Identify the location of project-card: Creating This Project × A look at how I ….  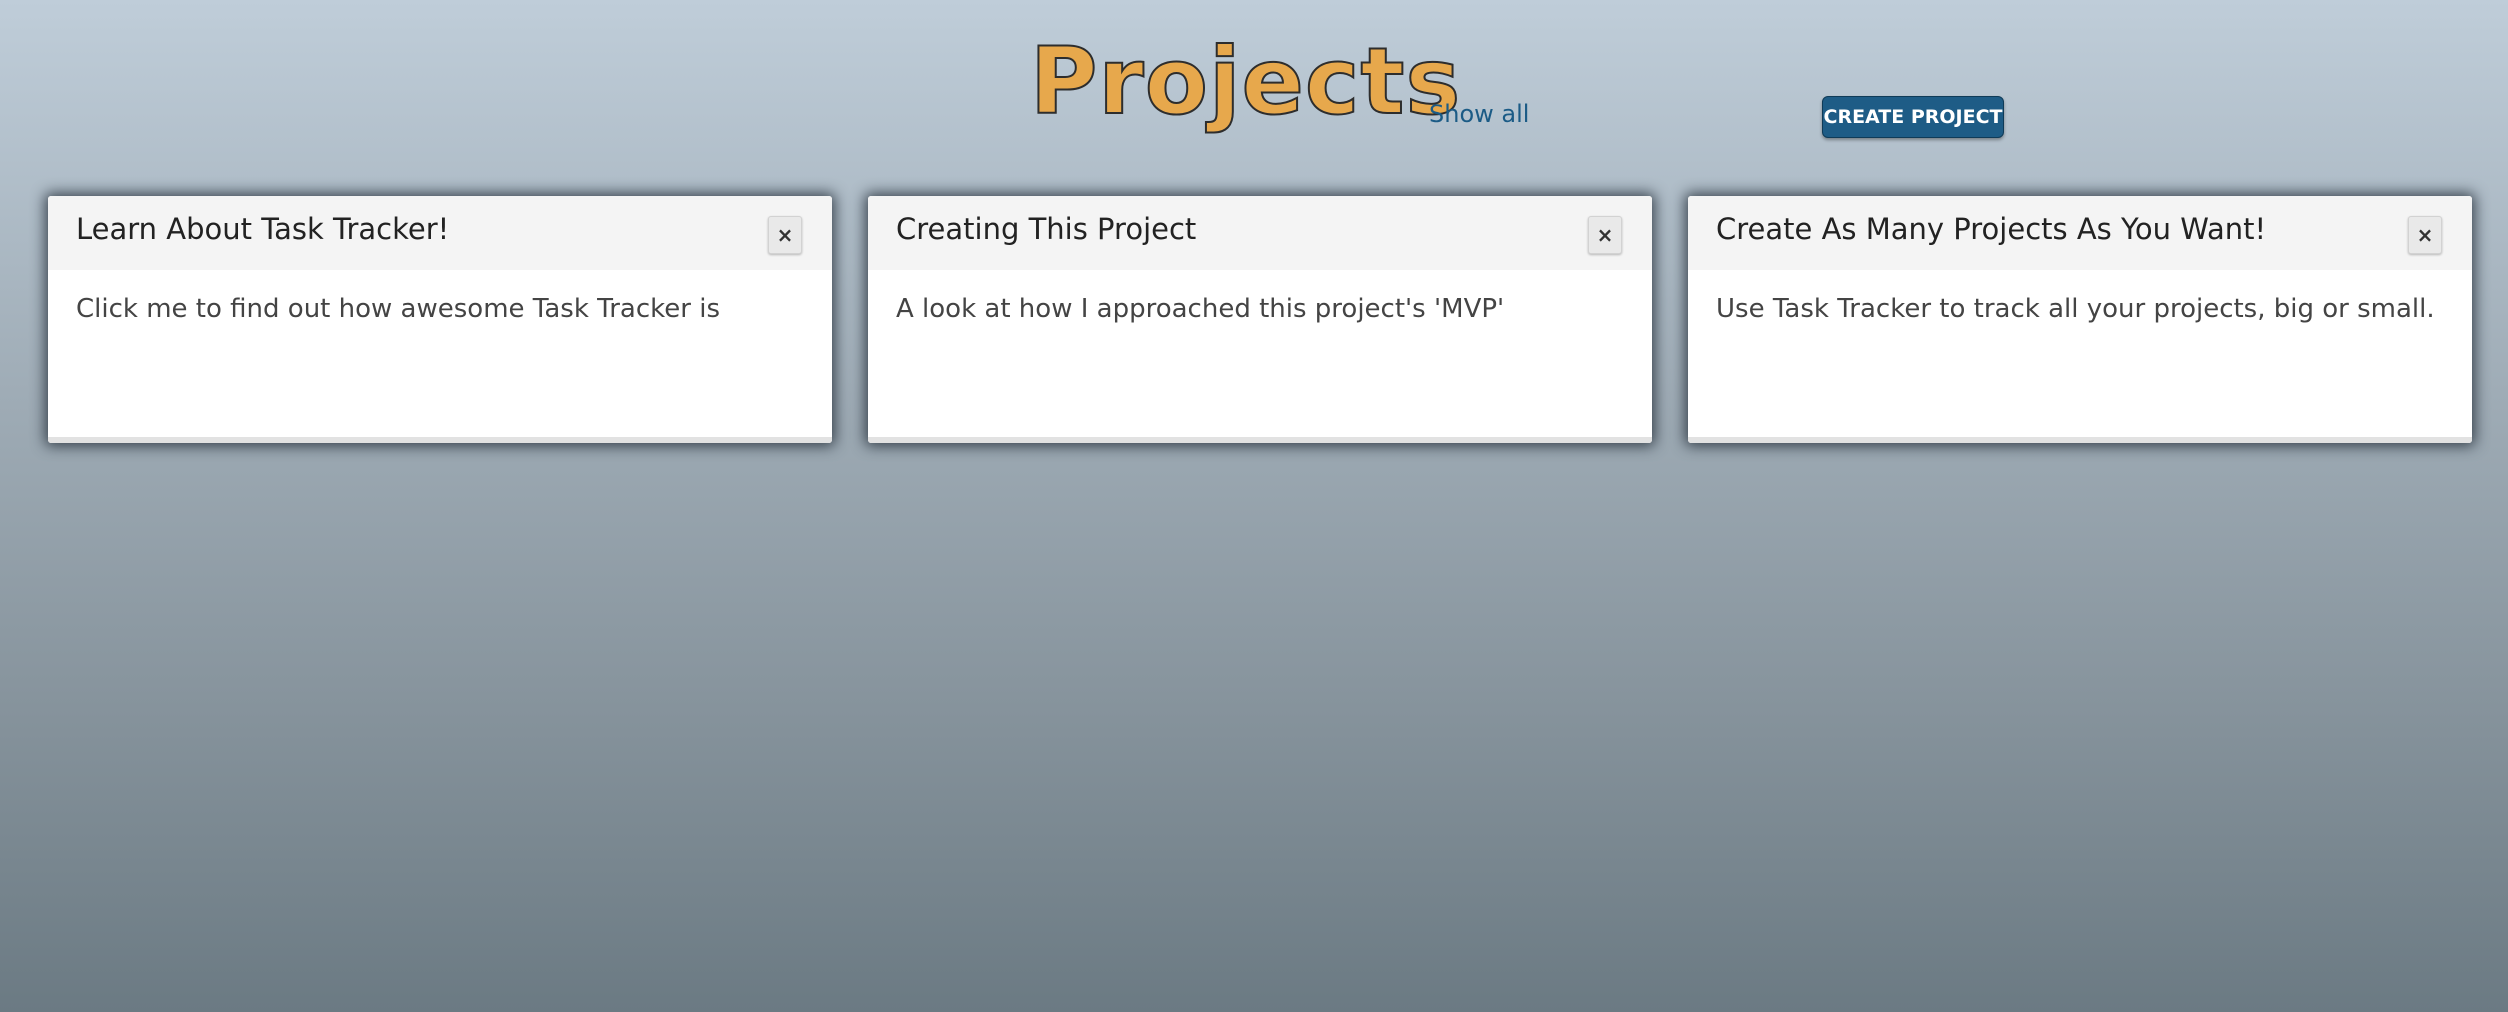
(1260, 319).